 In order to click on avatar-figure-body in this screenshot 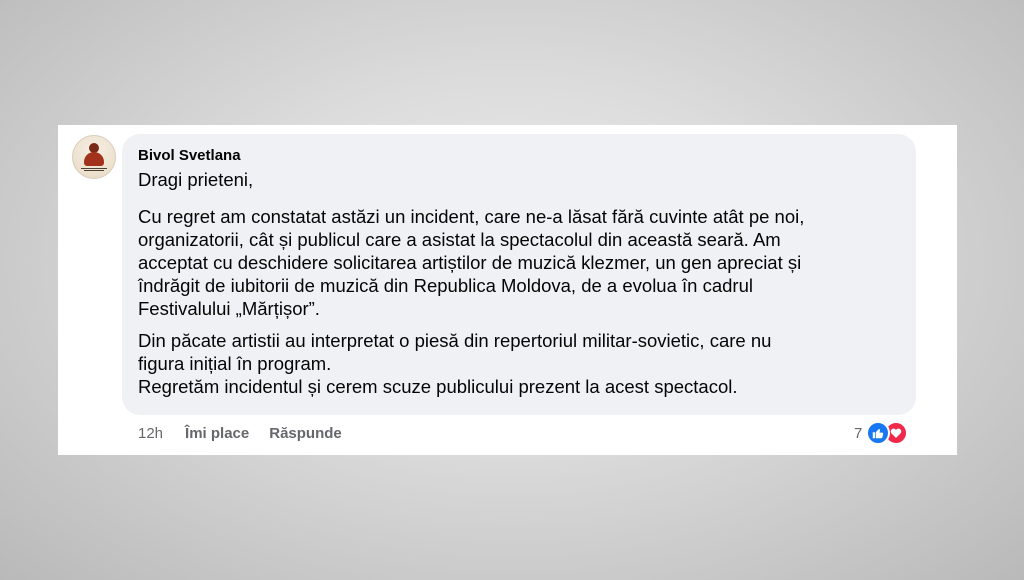, I will do `click(94, 159)`.